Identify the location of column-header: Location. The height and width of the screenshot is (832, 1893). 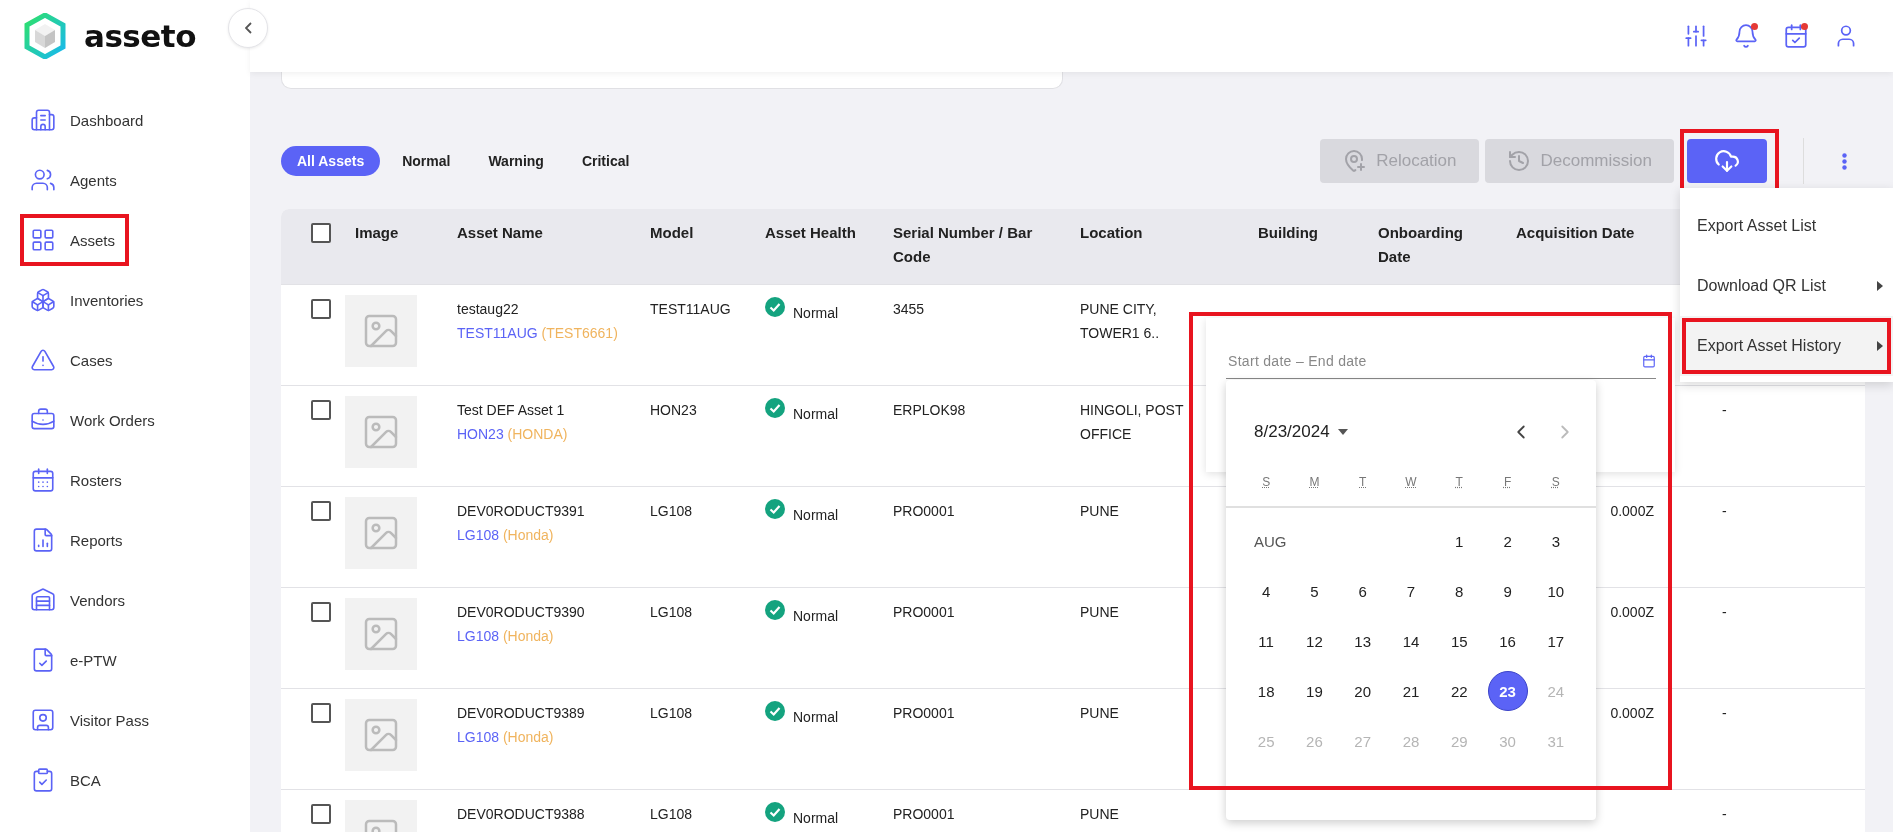
(1111, 233).